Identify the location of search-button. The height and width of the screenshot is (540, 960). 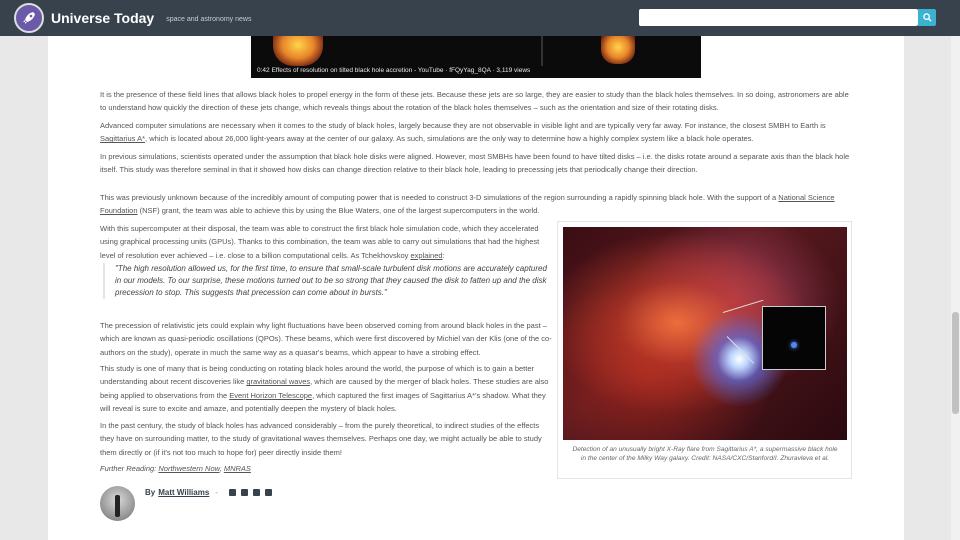
(927, 17).